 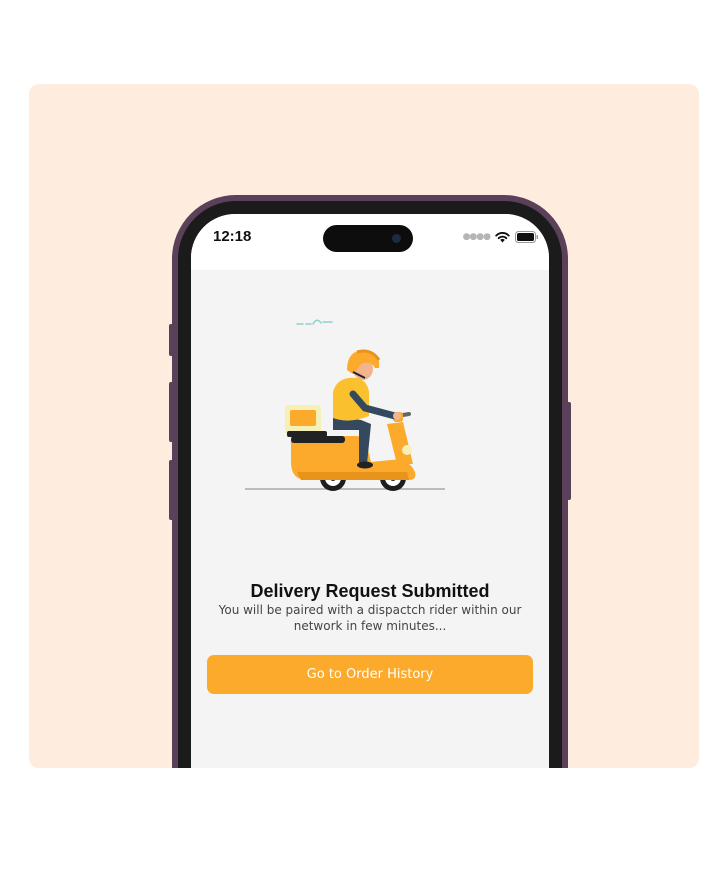 I want to click on status-bar: 12:18 ●●●●, so click(x=370, y=242).